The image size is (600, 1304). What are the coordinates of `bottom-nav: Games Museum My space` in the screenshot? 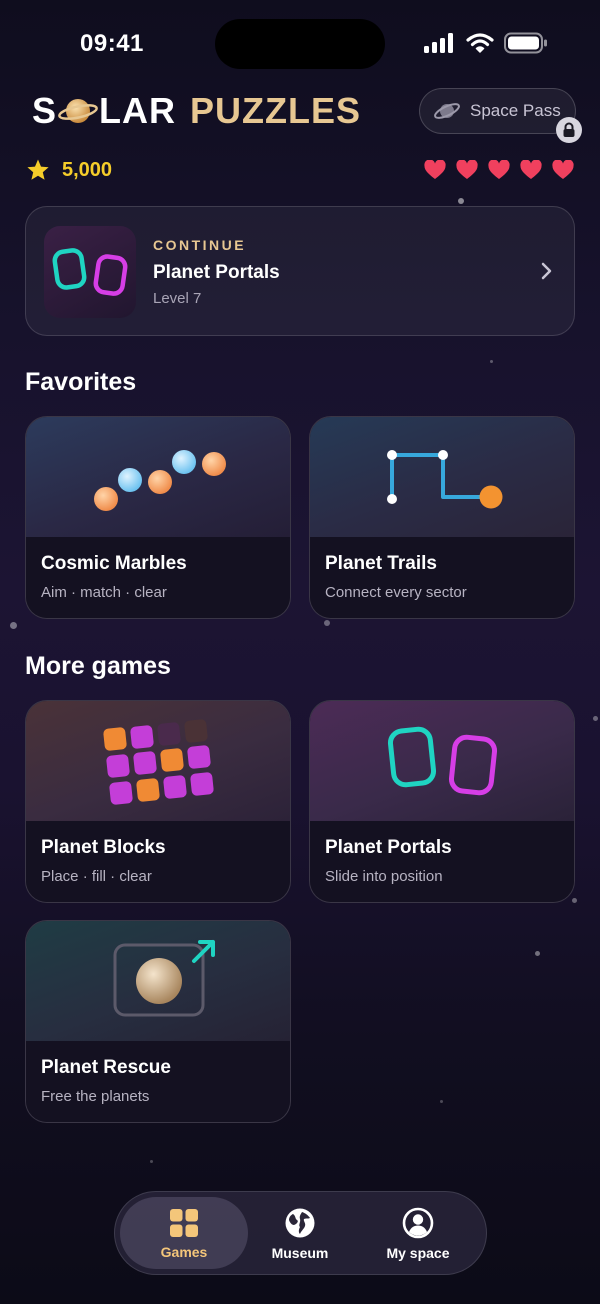 It's located at (300, 1233).